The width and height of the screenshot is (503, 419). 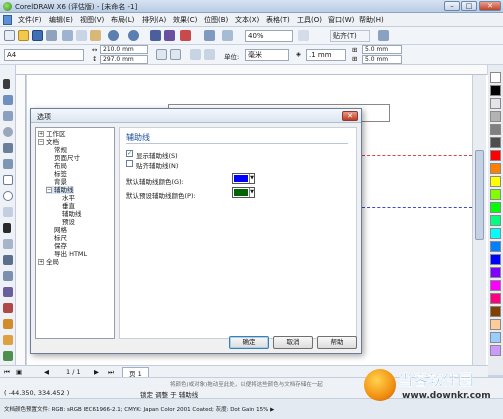 What do you see at coordinates (129, 153) in the screenshot?
I see `show-guides-checkbox: ✓` at bounding box center [129, 153].